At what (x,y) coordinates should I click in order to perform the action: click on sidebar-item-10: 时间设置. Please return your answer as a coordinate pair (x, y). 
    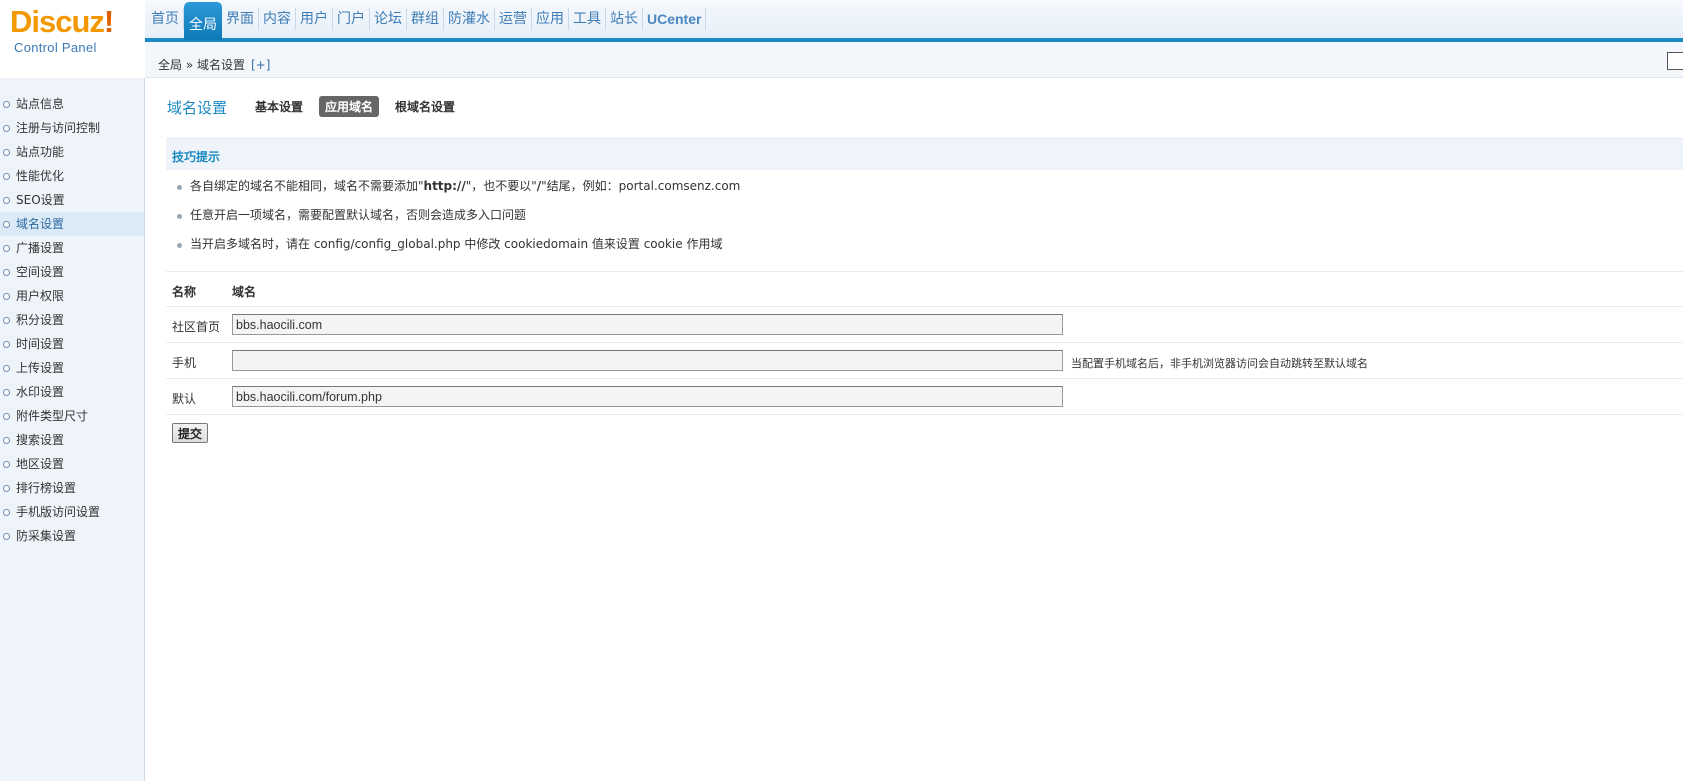
    Looking at the image, I should click on (72, 344).